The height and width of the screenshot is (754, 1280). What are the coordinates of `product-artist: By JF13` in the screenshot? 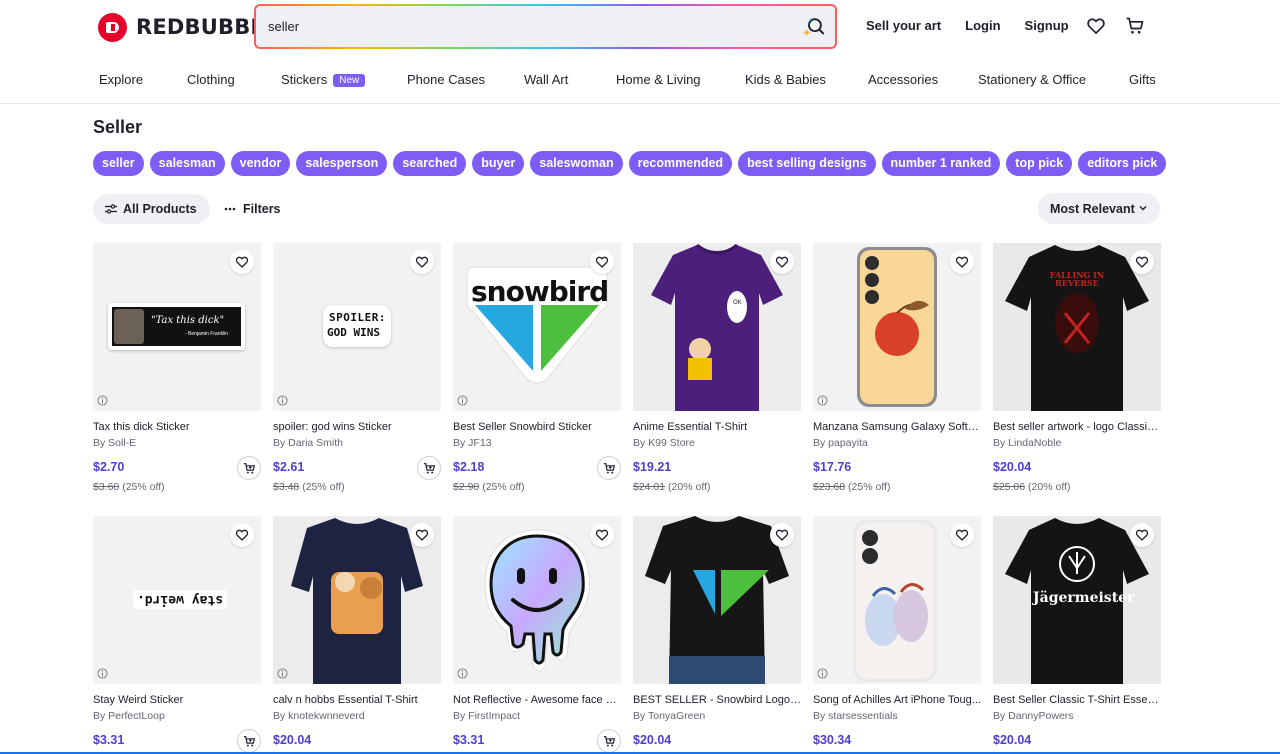 It's located at (537, 443).